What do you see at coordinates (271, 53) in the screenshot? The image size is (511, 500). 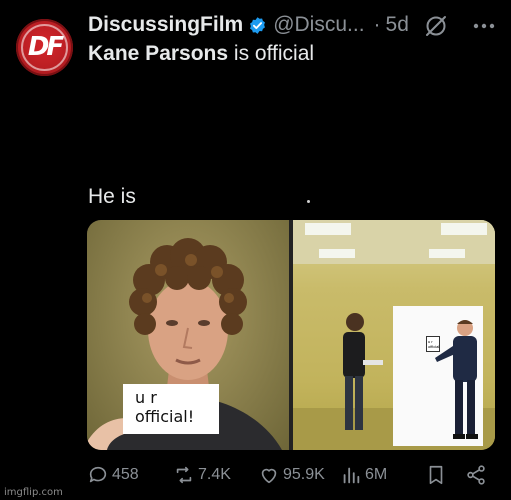 I see `post-text-rest: is official` at bounding box center [271, 53].